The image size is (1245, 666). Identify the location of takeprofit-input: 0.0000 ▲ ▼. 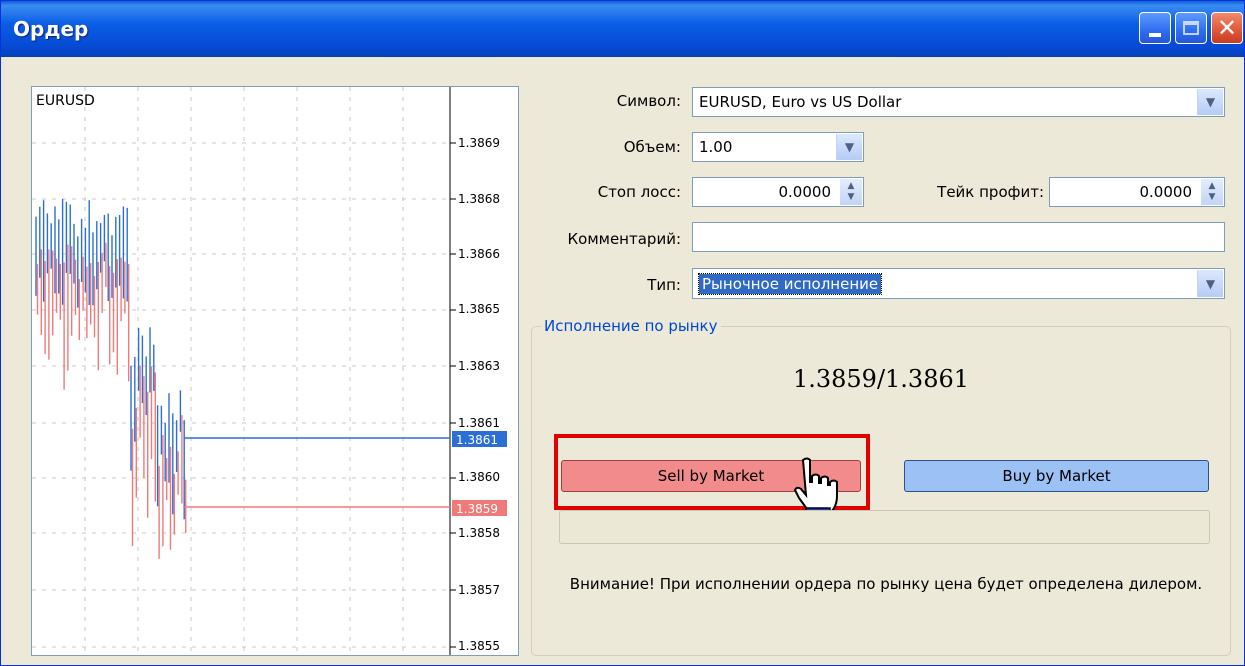
(1137, 192).